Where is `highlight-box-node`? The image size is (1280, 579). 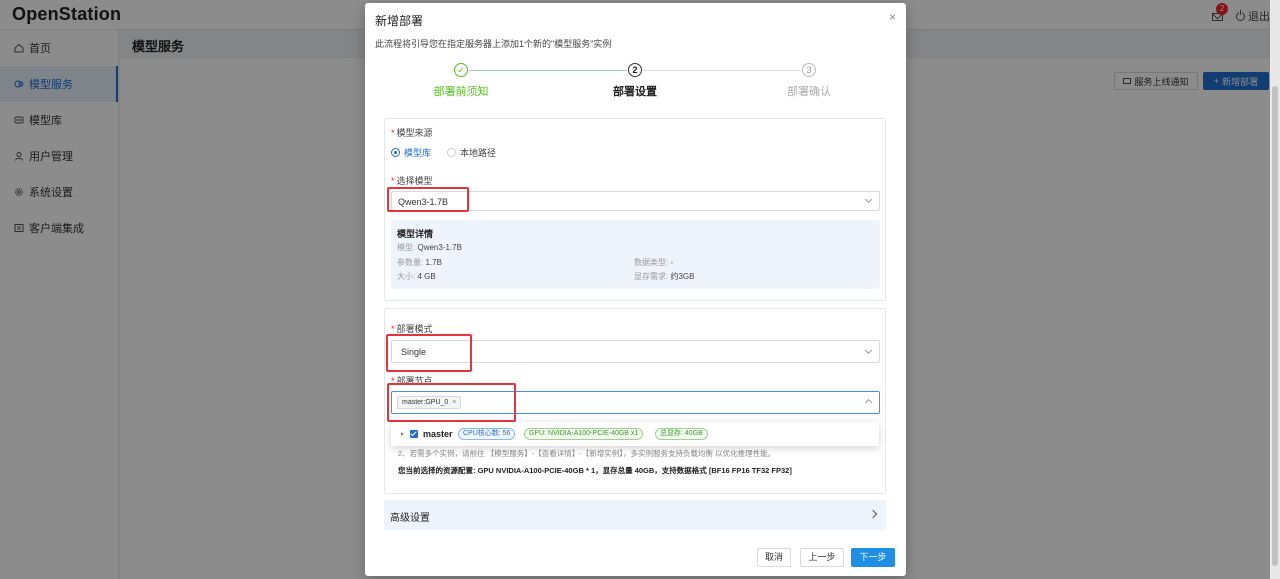 highlight-box-node is located at coordinates (451, 402).